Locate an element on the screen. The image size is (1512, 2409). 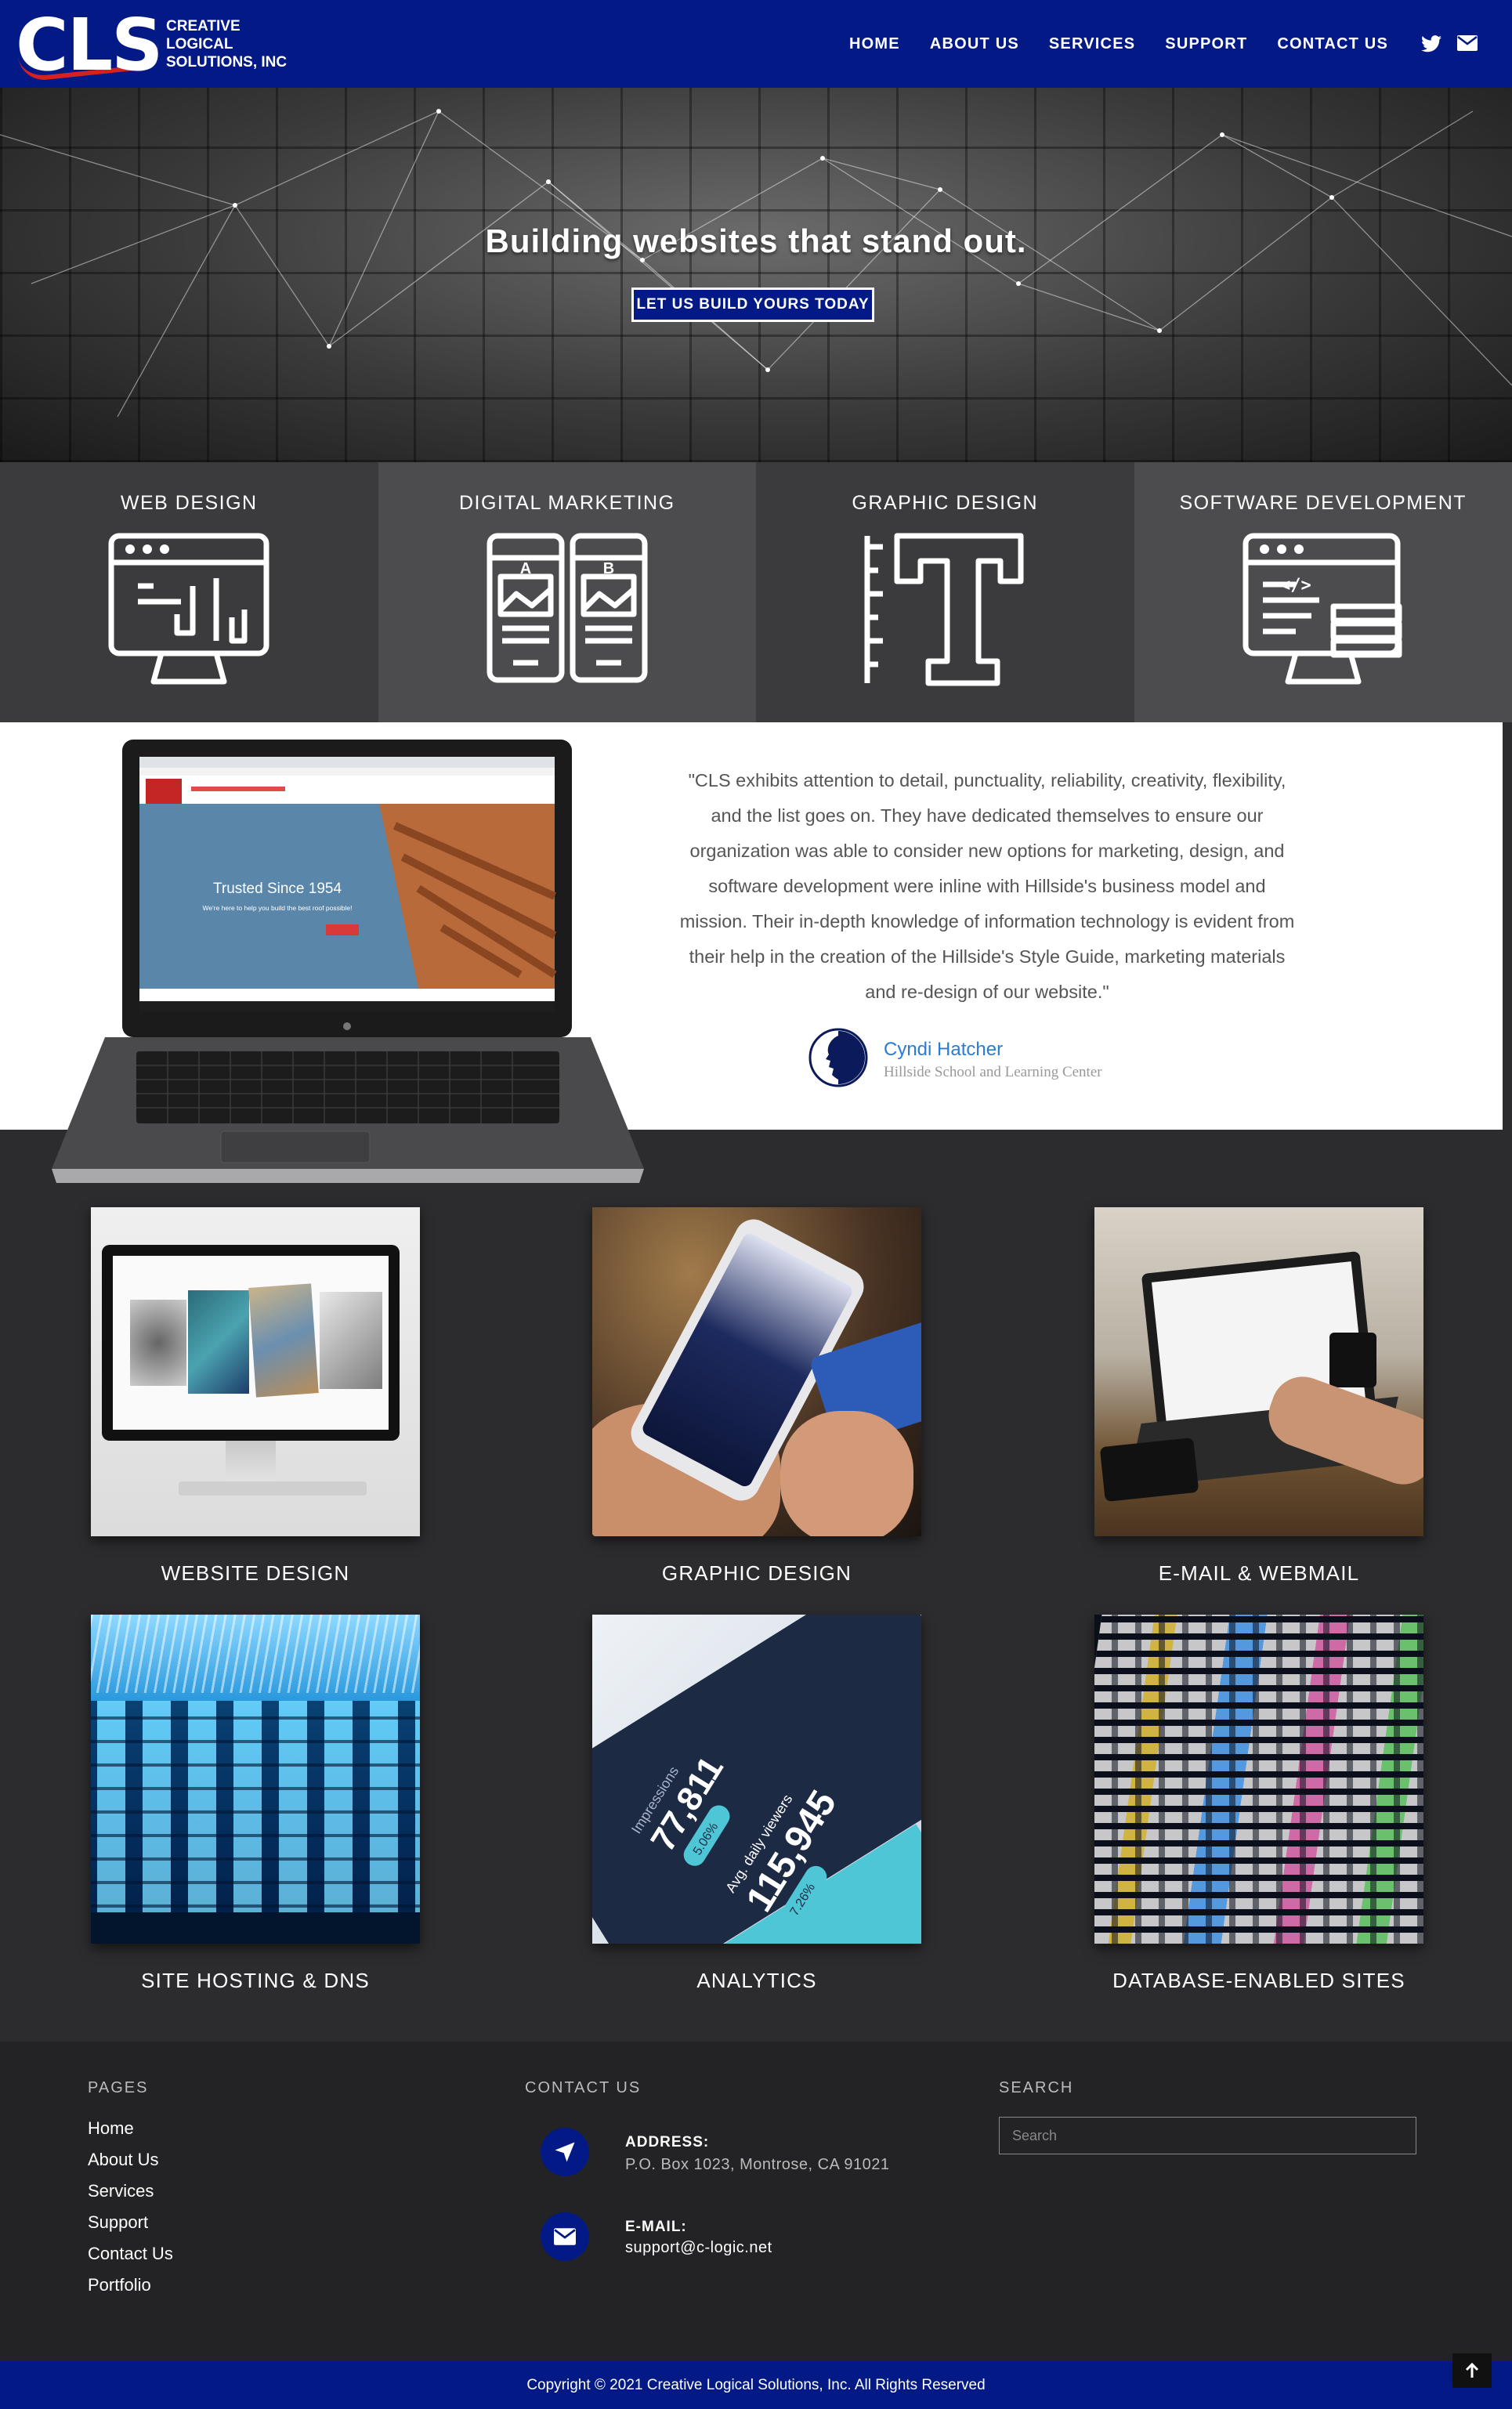
footer-link-services: Services is located at coordinates (121, 2191).